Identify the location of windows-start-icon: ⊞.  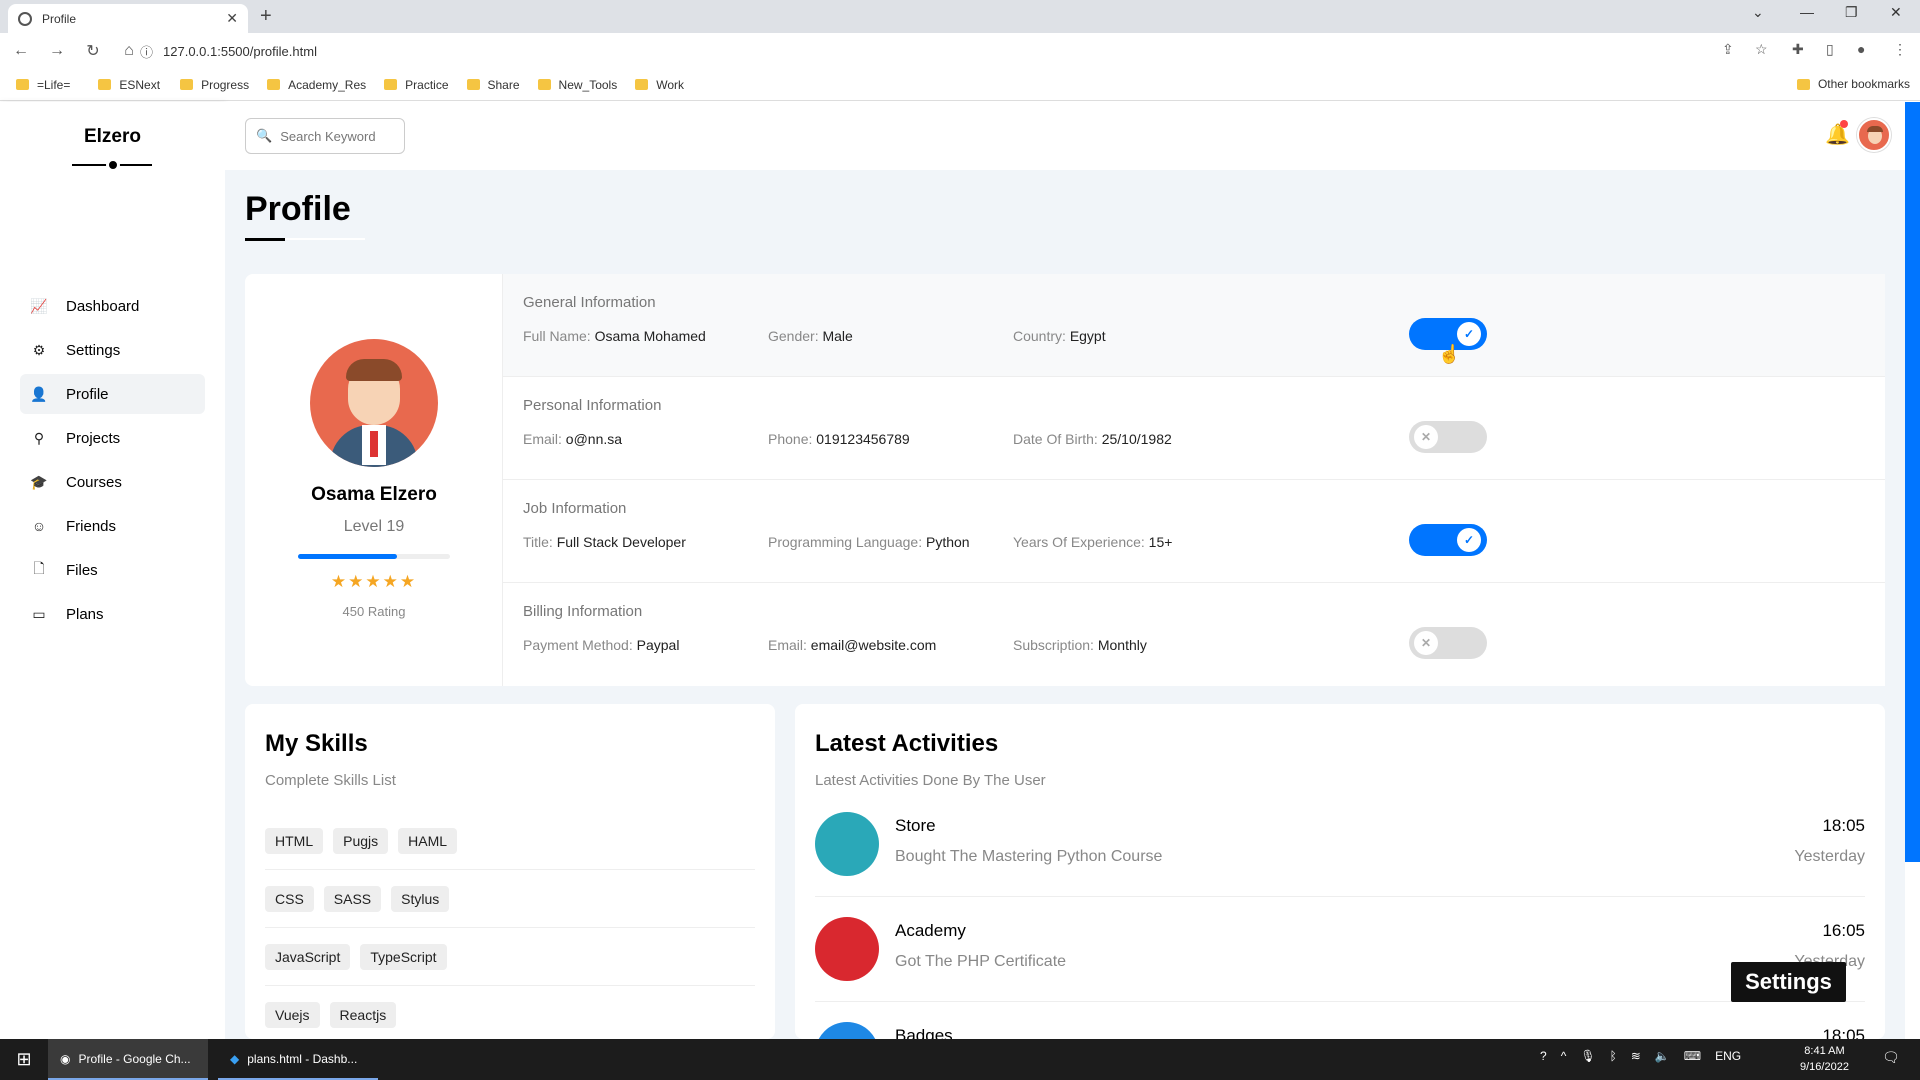
(24, 1059).